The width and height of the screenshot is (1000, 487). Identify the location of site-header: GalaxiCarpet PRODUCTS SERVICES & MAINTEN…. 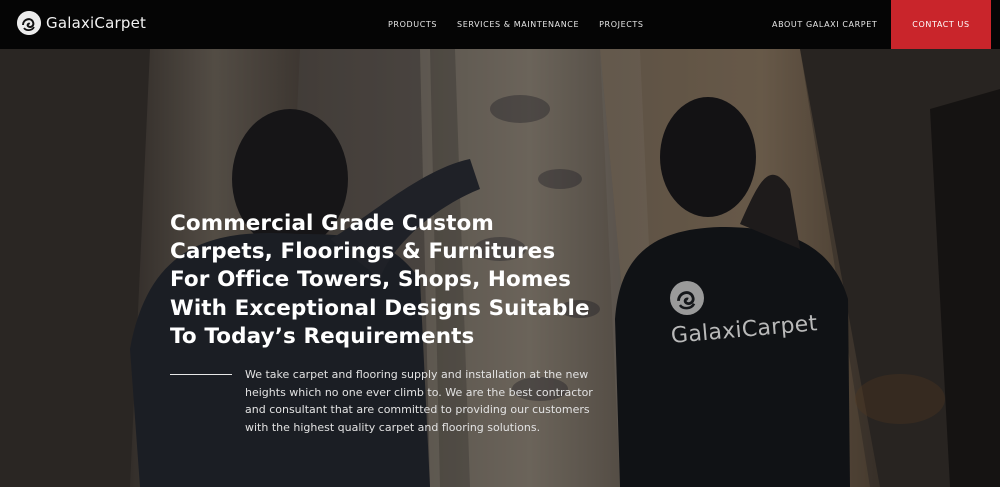
(500, 24).